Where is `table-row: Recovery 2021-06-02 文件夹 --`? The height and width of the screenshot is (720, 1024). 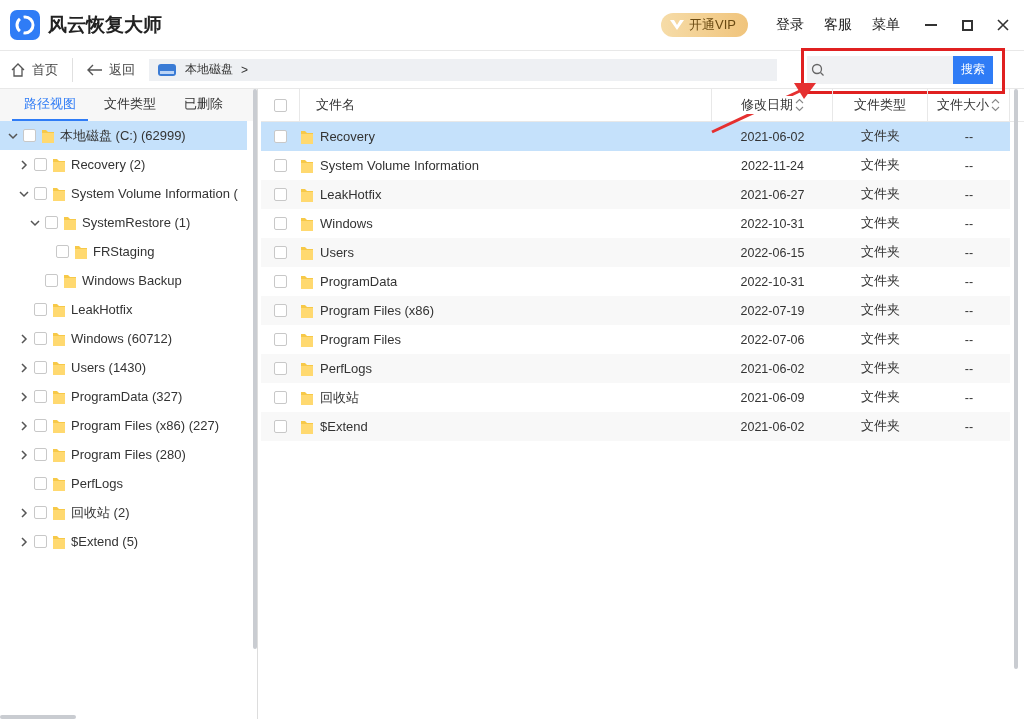 table-row: Recovery 2021-06-02 文件夹 -- is located at coordinates (635, 136).